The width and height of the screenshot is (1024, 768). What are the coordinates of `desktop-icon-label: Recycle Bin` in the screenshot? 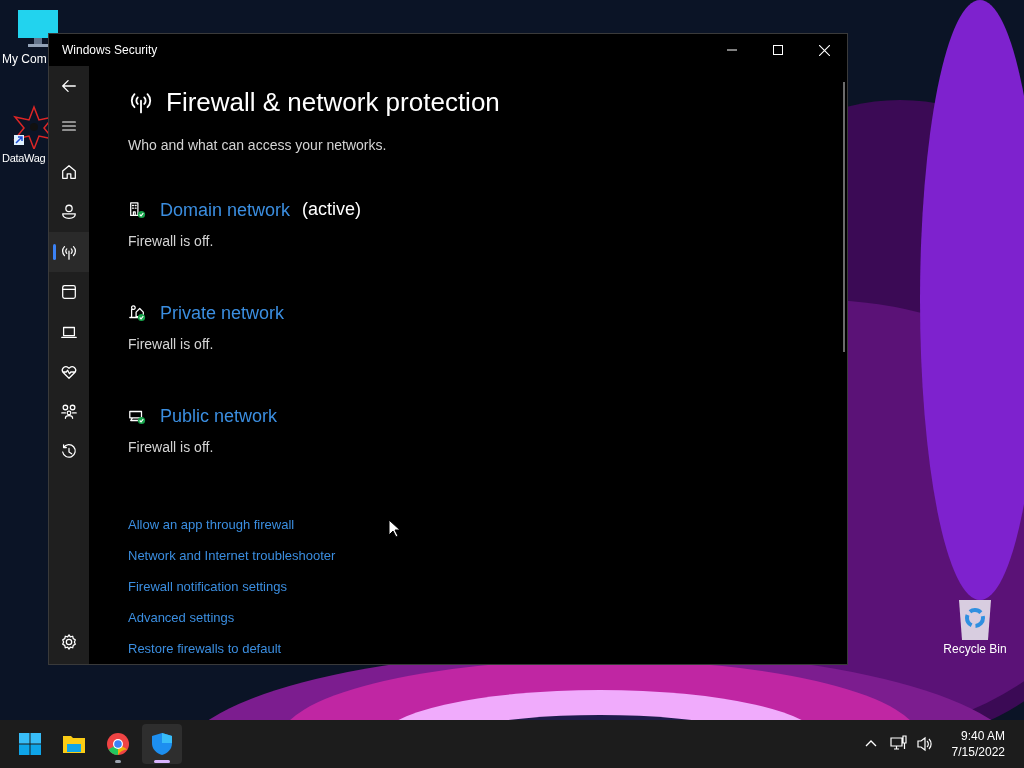 It's located at (975, 649).